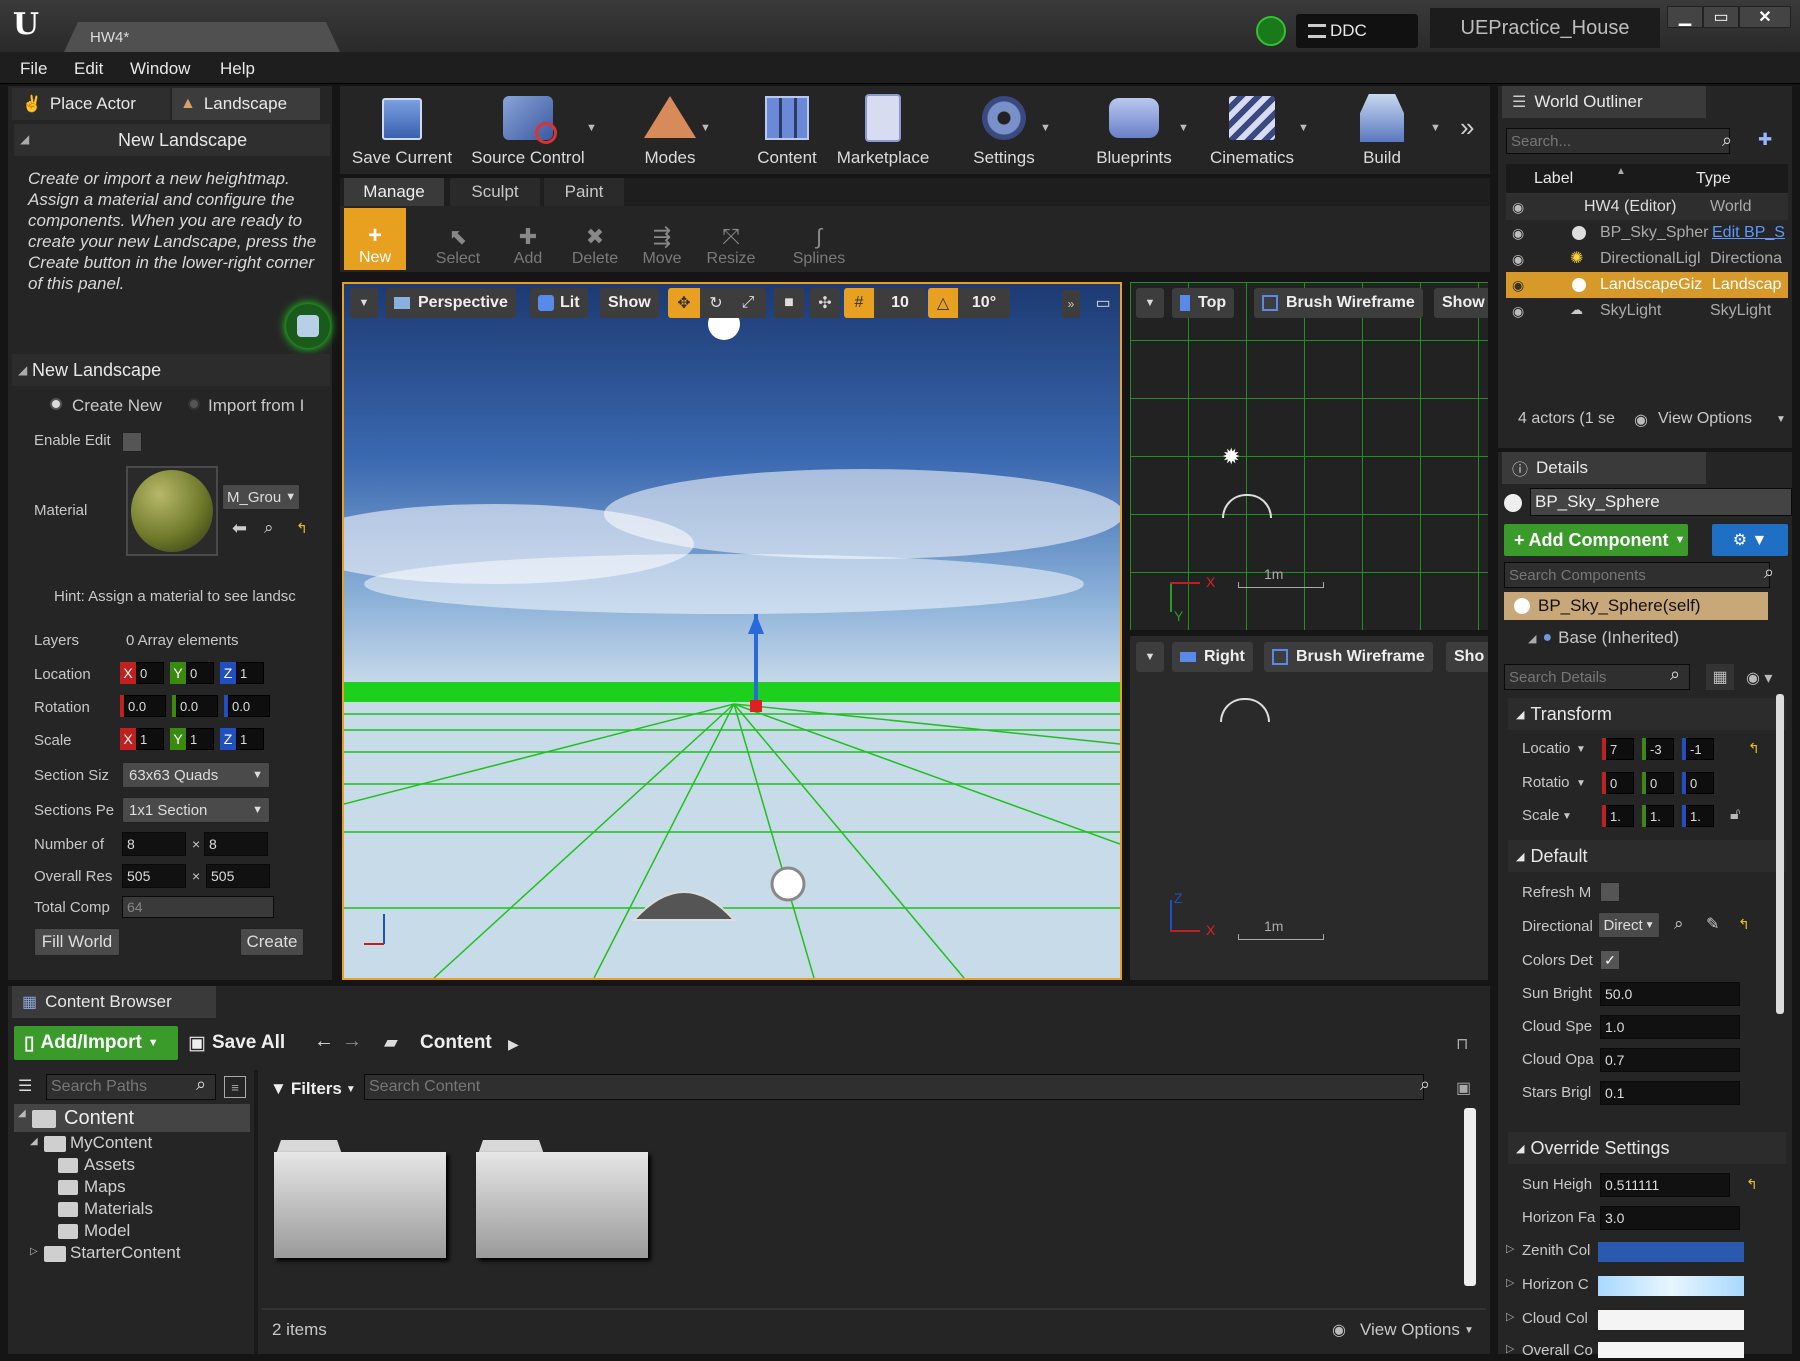 The width and height of the screenshot is (1800, 1361). I want to click on path-content: Content, so click(456, 1043).